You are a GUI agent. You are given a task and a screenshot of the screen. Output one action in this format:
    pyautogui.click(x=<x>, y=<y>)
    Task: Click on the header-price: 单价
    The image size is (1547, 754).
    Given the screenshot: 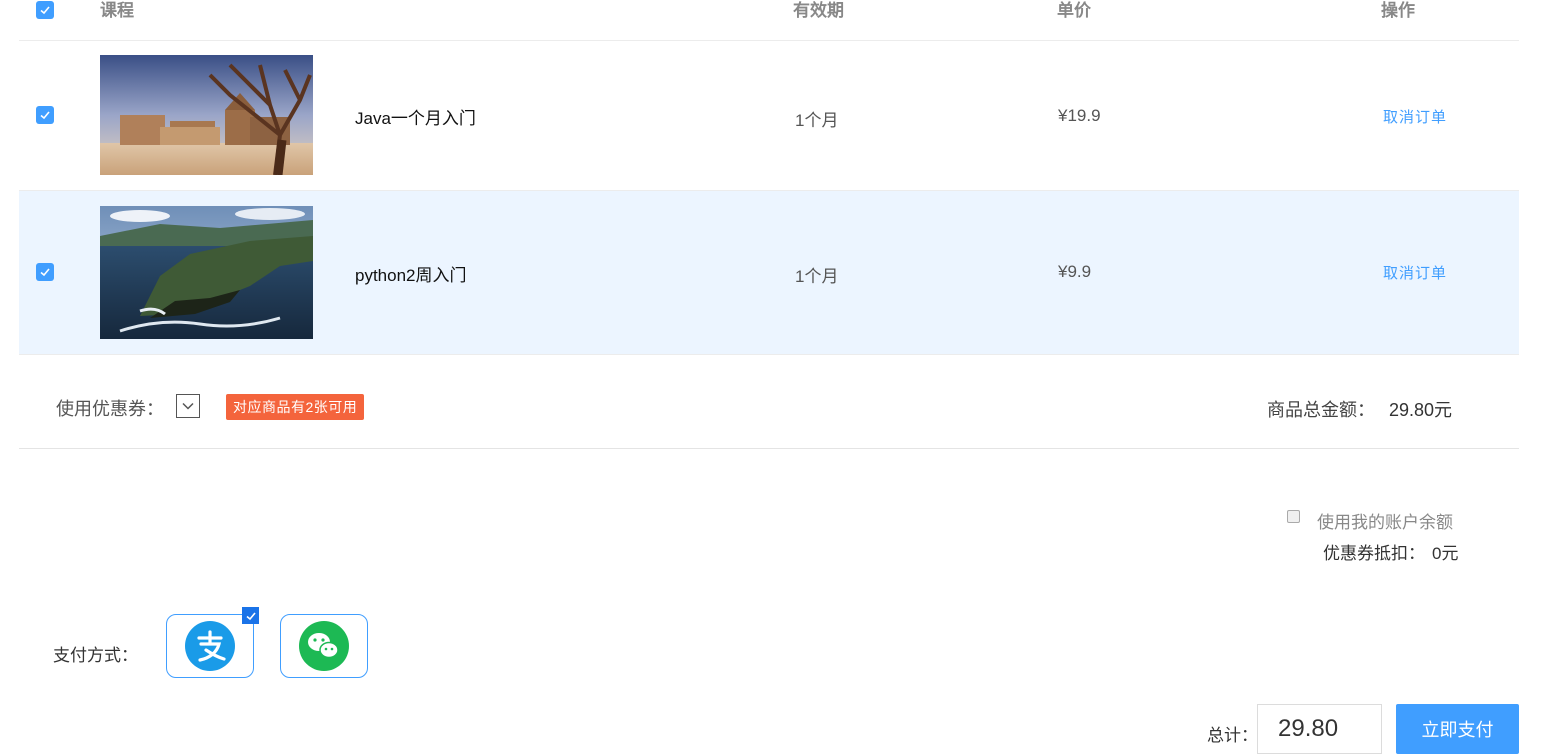 What is the action you would take?
    pyautogui.click(x=1074, y=10)
    